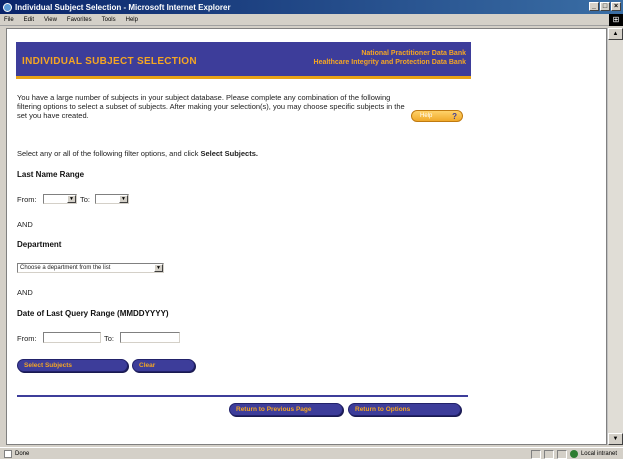 The height and width of the screenshot is (459, 623). I want to click on department-select-value: Choose a department from the list, so click(65, 268).